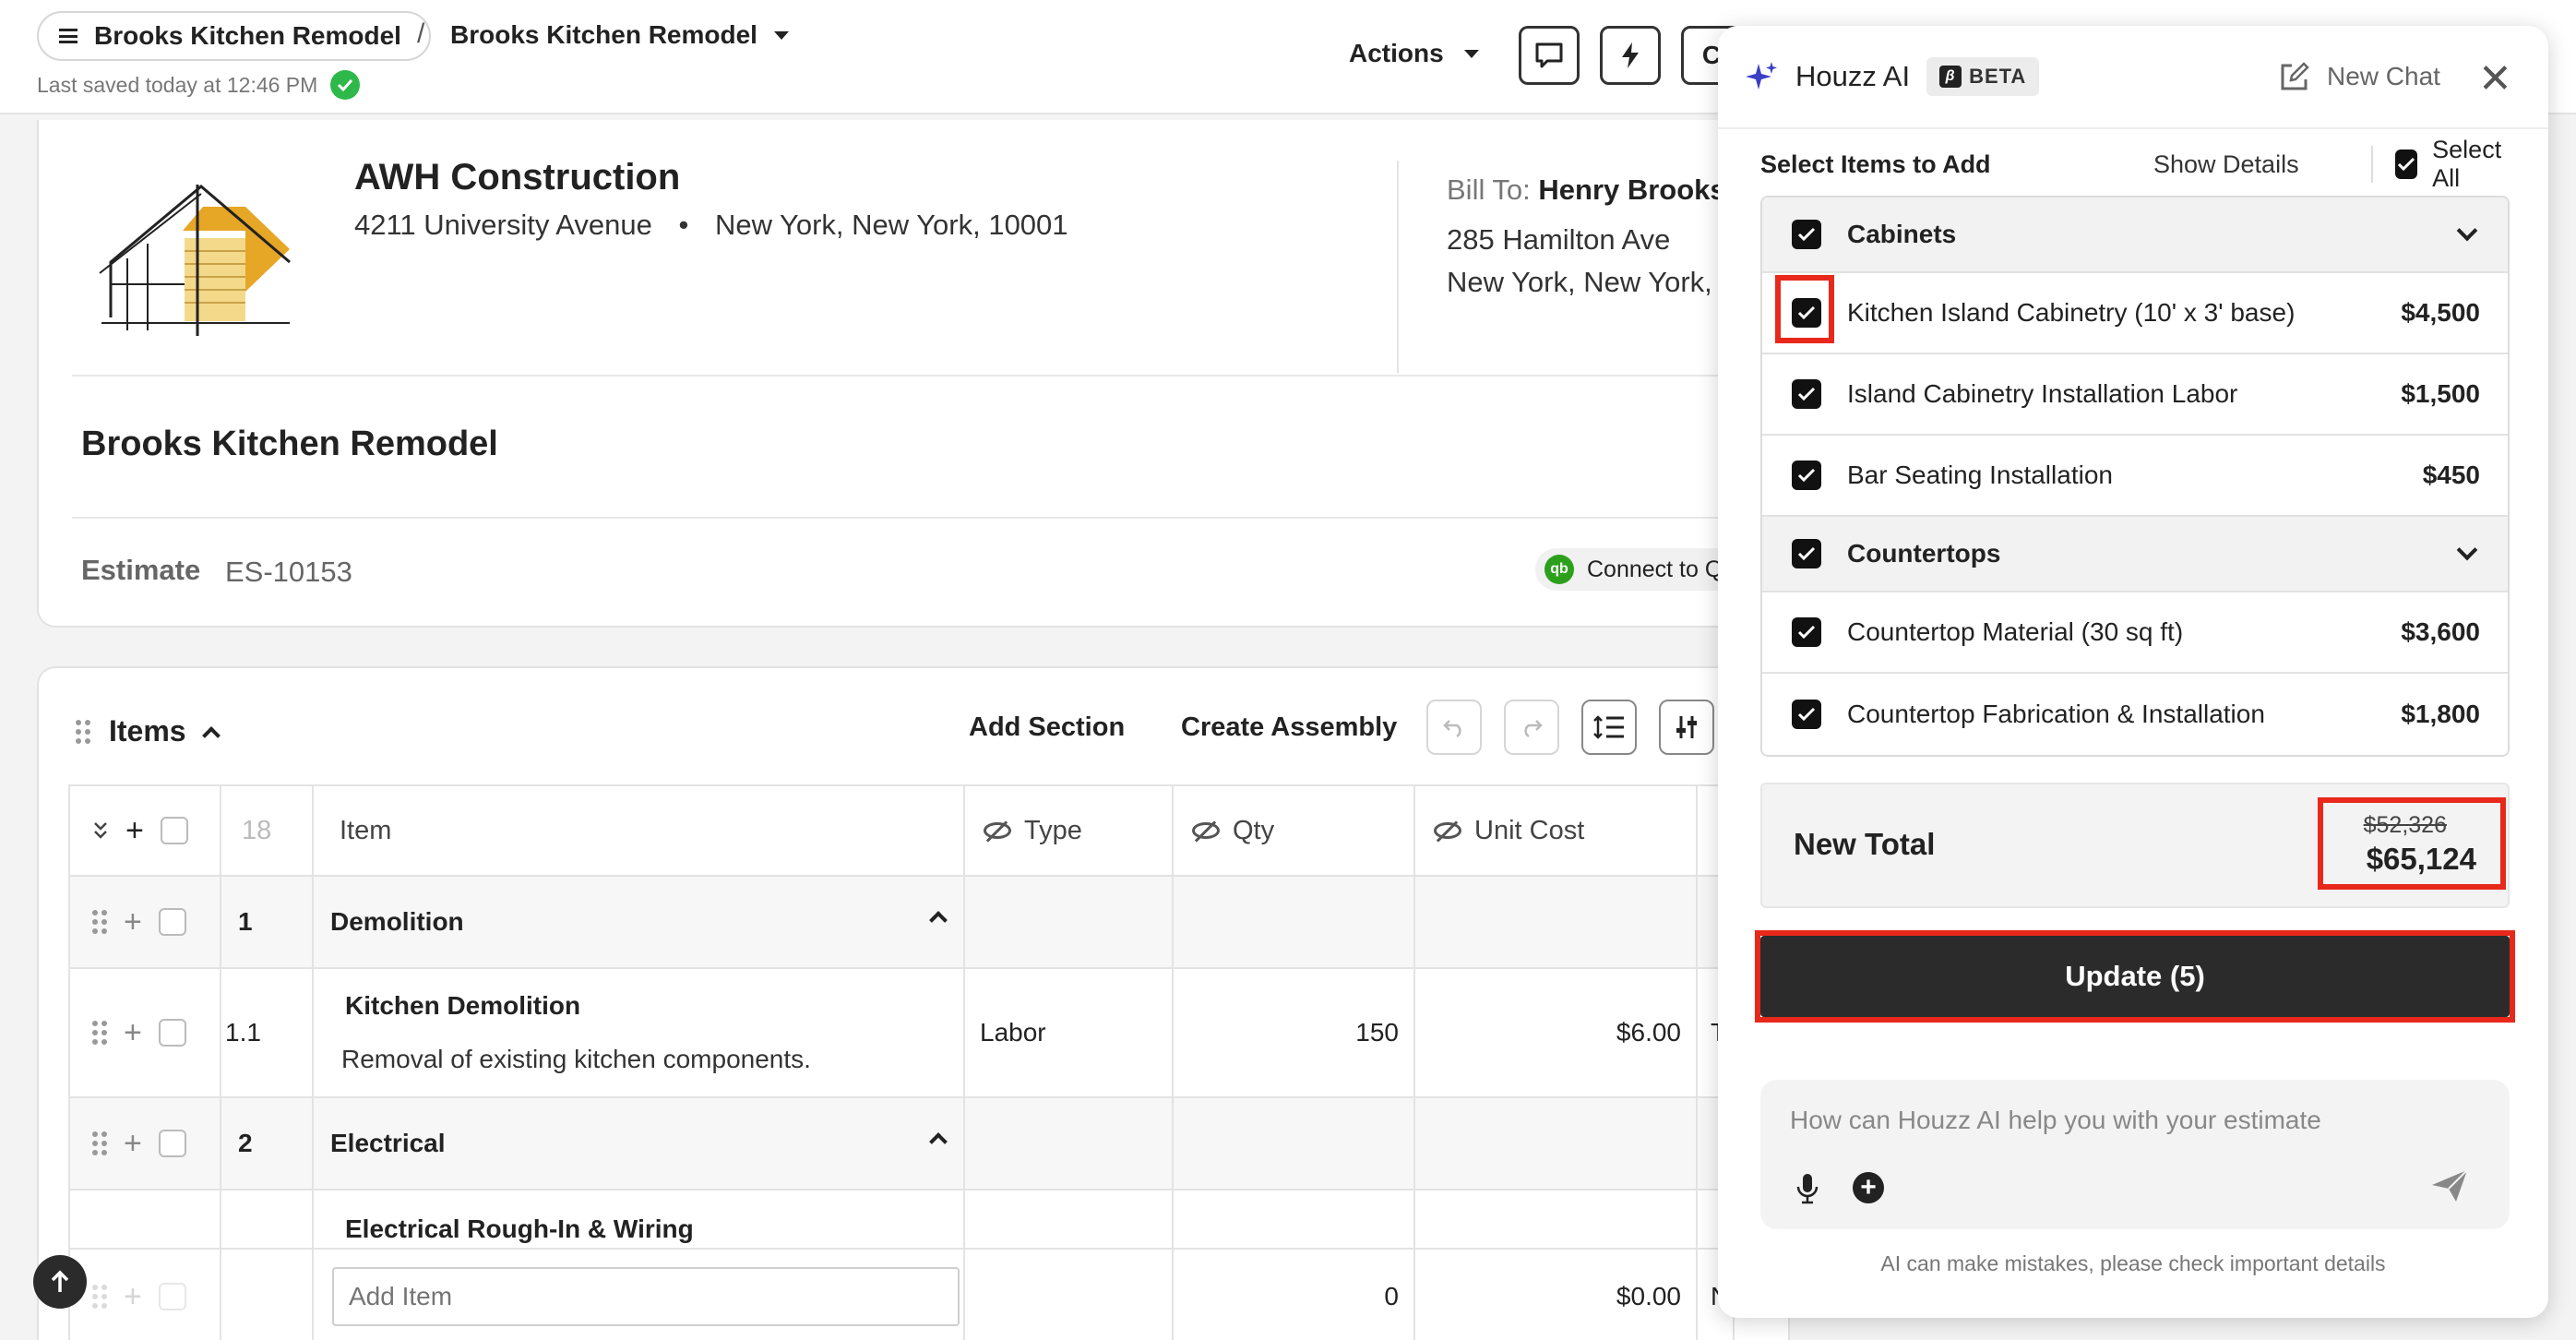  I want to click on column-header-unit-cost: Unit Cost, so click(1555, 830).